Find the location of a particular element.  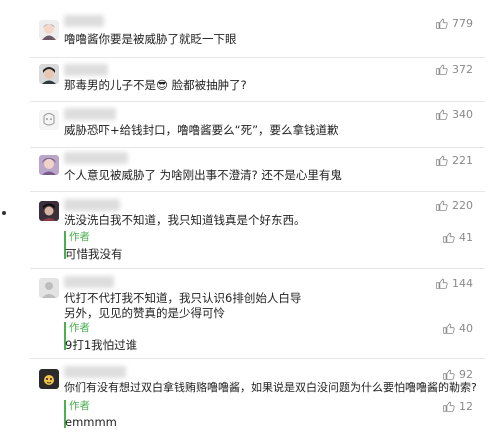

comment-text: 洗没洗白我不知道，我只知道钱真是个好东西。 is located at coordinates (185, 220).